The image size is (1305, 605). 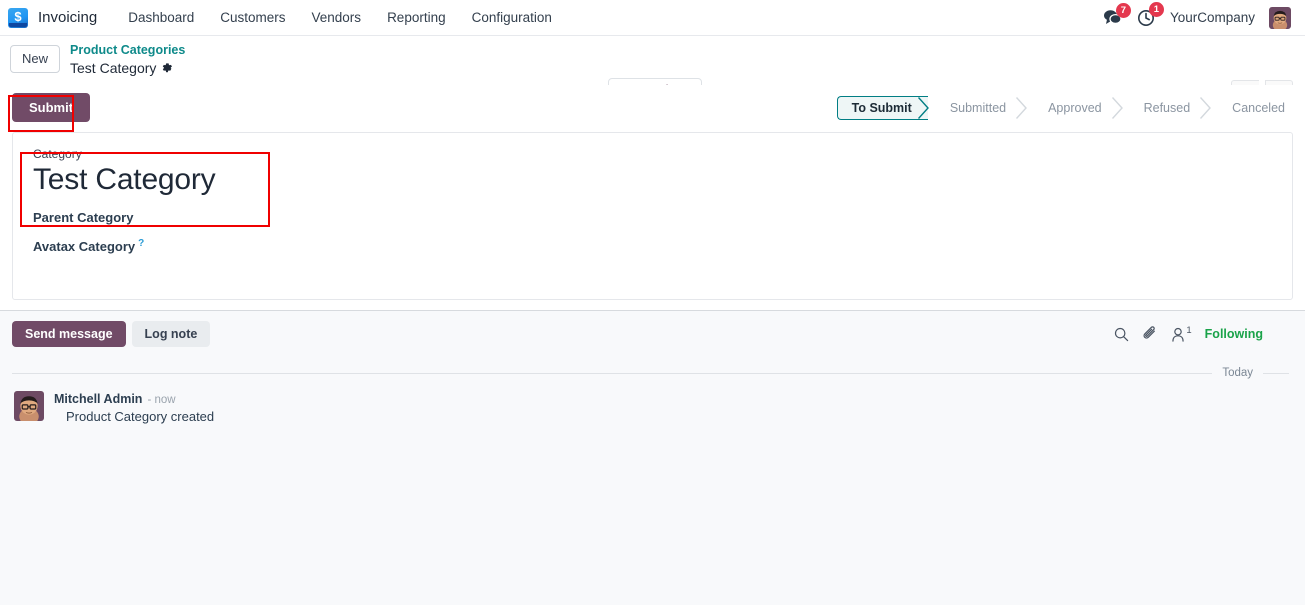 What do you see at coordinates (1178, 334) in the screenshot?
I see `user-follower-icon` at bounding box center [1178, 334].